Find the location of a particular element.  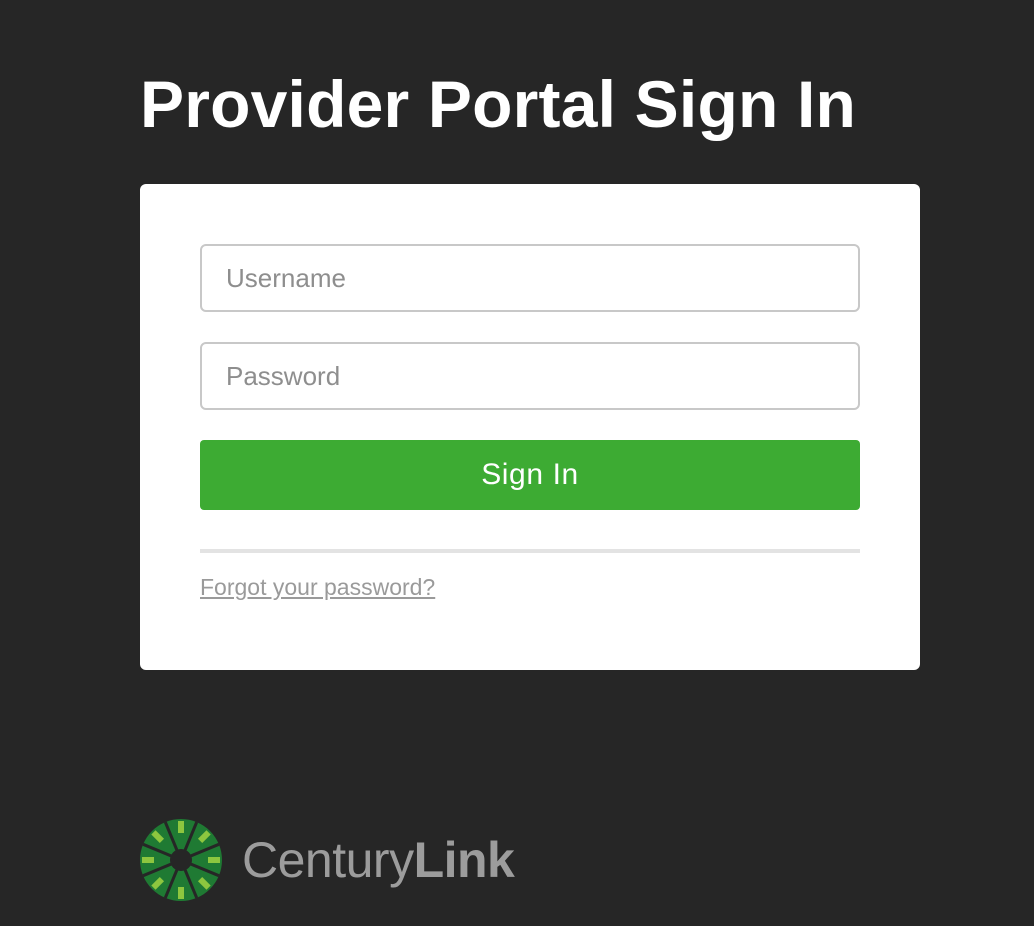

brand-name-regular: Century is located at coordinates (328, 860).